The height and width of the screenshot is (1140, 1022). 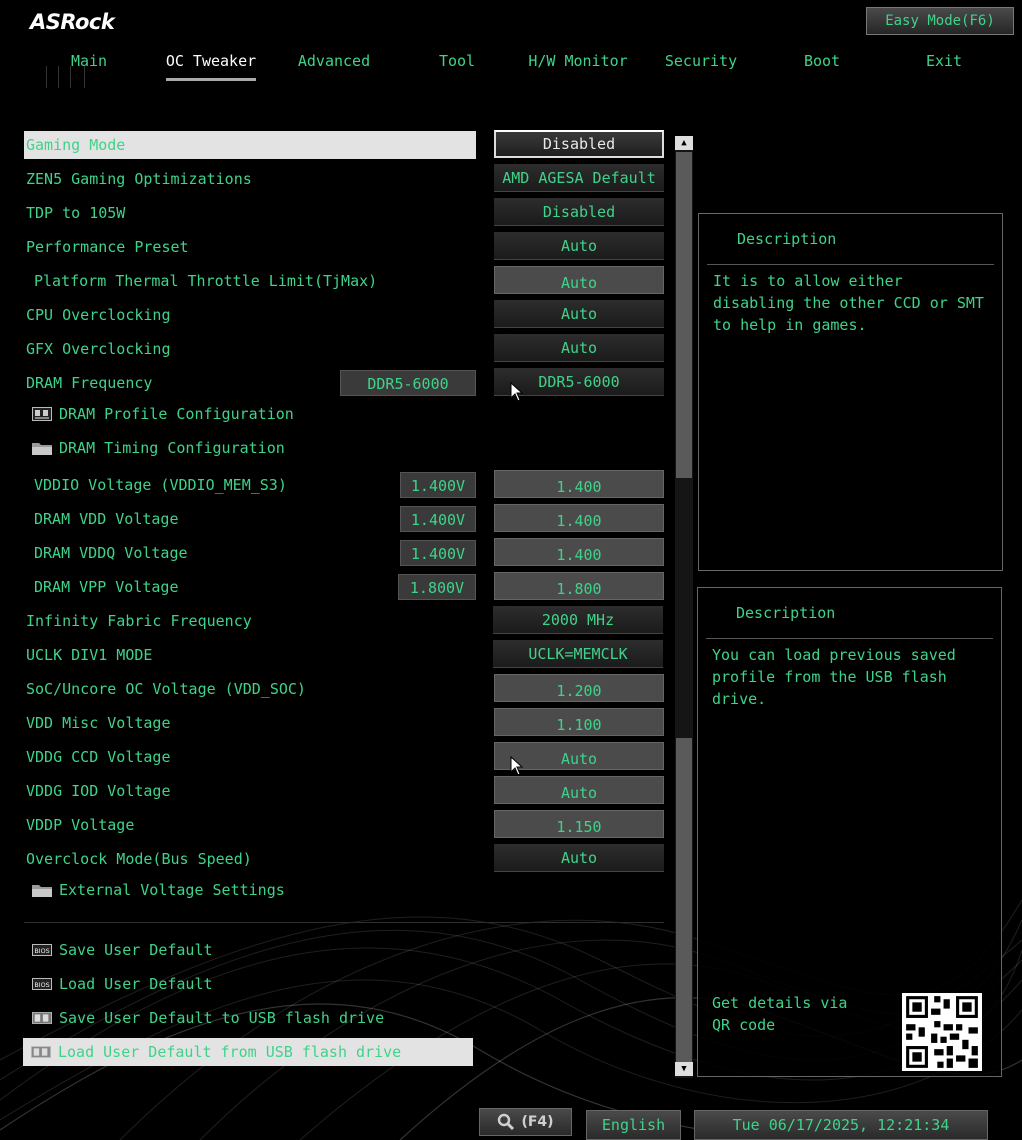 I want to click on tdp-select: Disabled, so click(x=579, y=212).